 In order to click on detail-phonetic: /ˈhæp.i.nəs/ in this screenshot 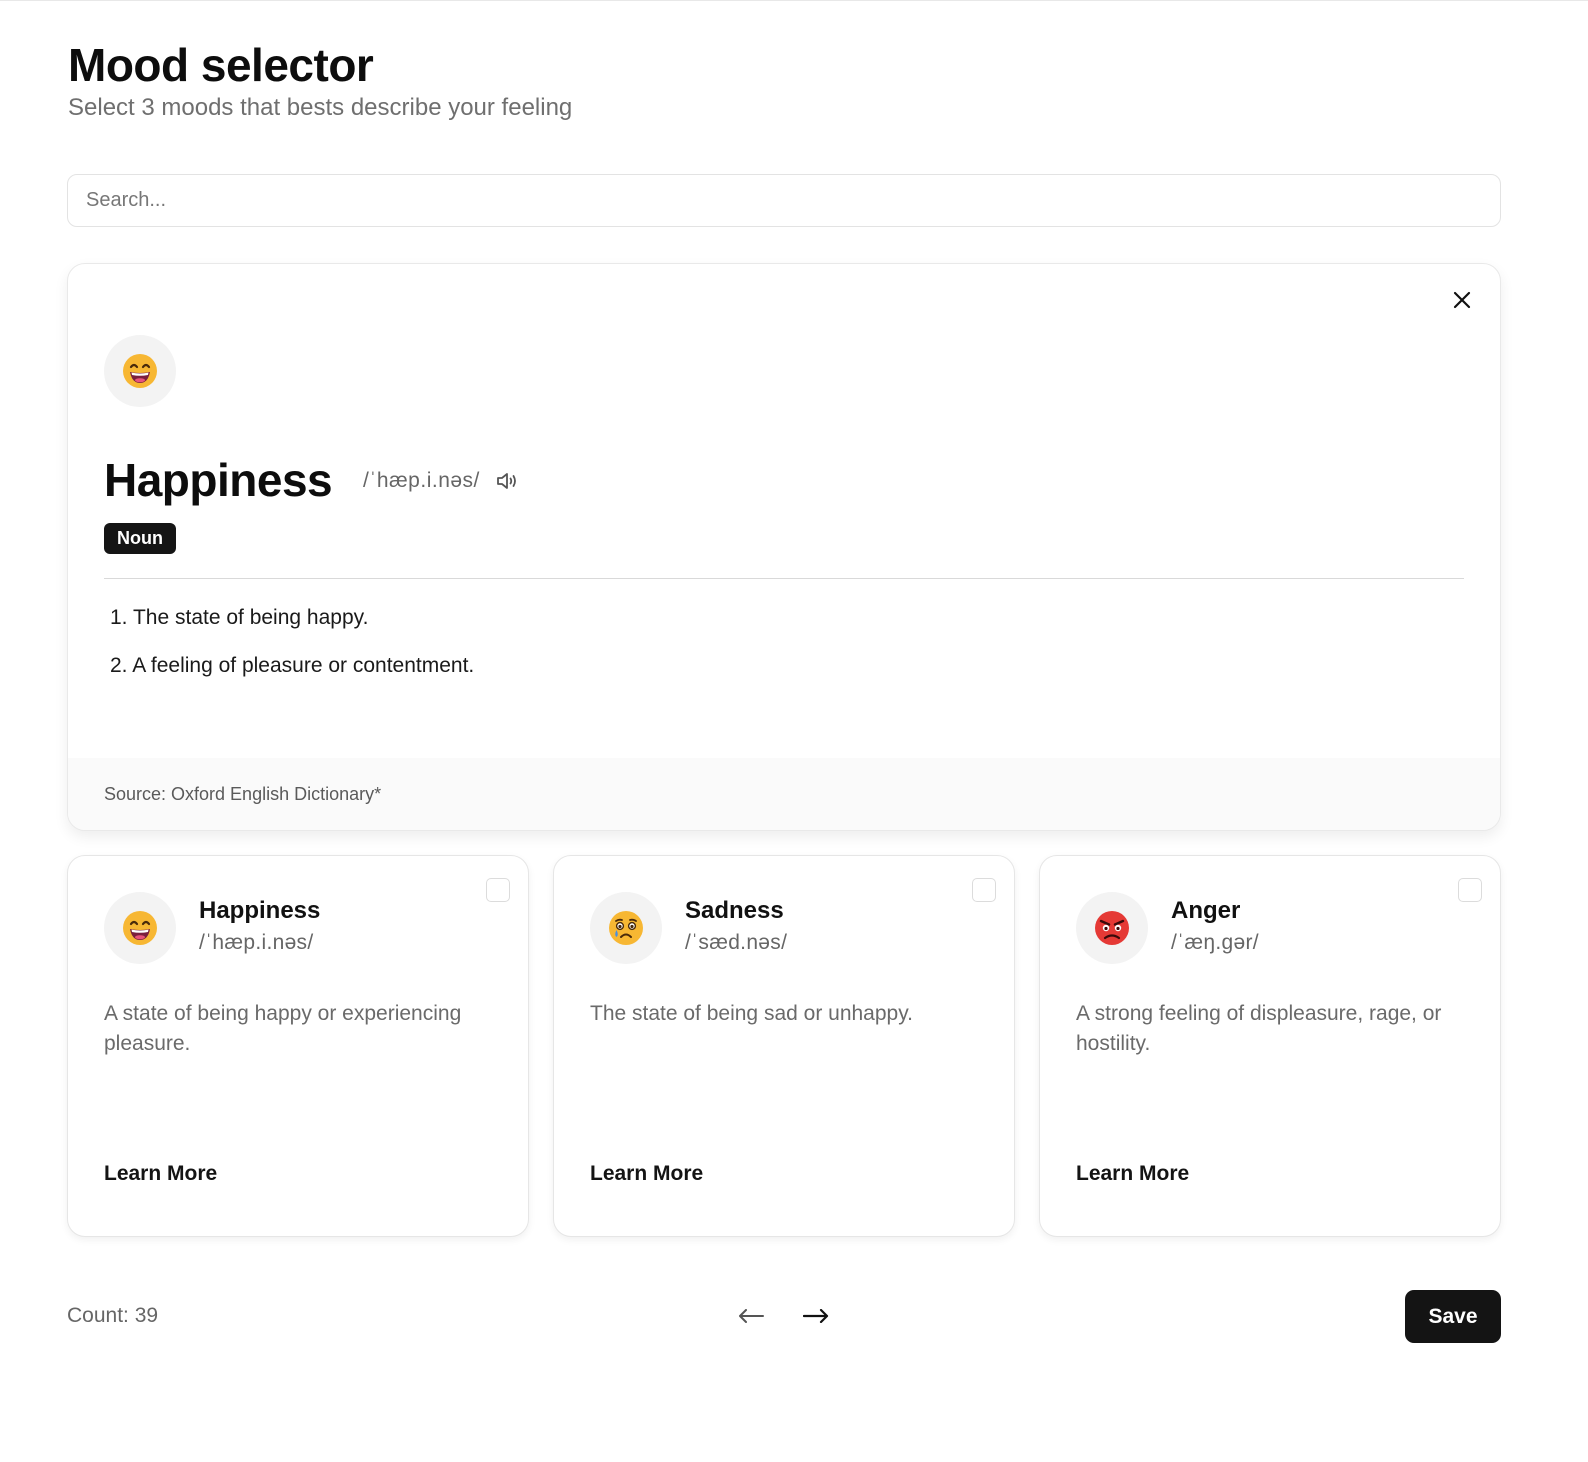, I will do `click(421, 480)`.